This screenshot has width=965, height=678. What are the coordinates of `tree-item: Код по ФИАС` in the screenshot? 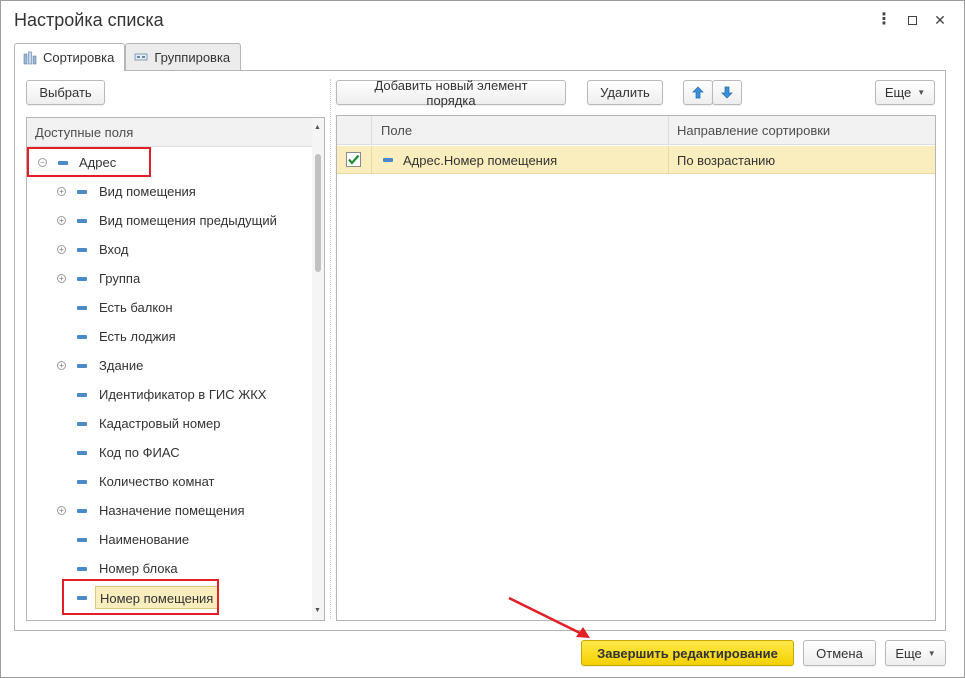 It's located at (170, 452).